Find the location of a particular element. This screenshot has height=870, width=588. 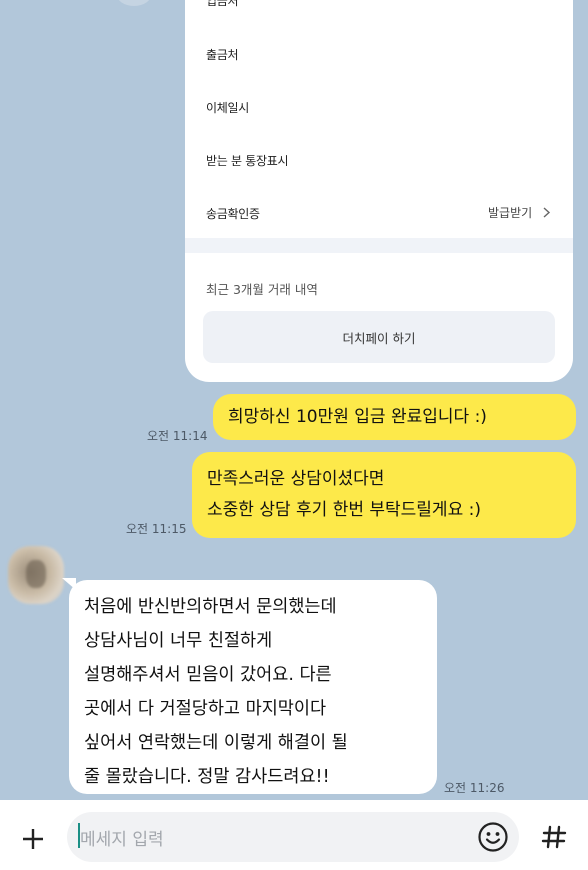

issue-certificate-link: 발급받기 is located at coordinates (519, 212).